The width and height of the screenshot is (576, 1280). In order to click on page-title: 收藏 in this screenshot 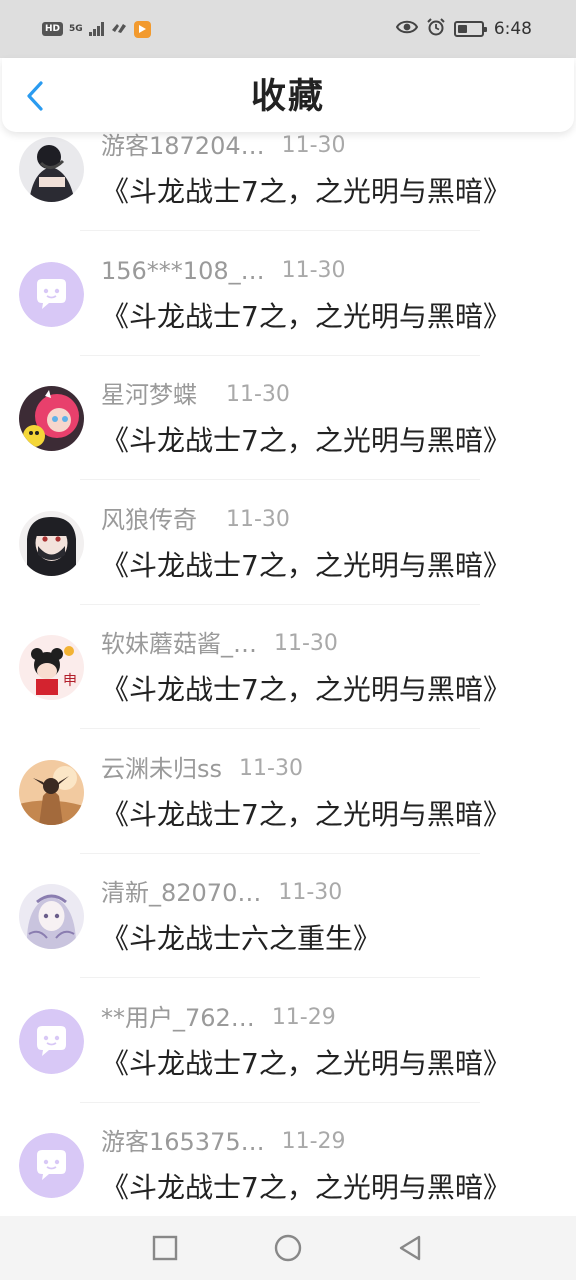, I will do `click(287, 97)`.